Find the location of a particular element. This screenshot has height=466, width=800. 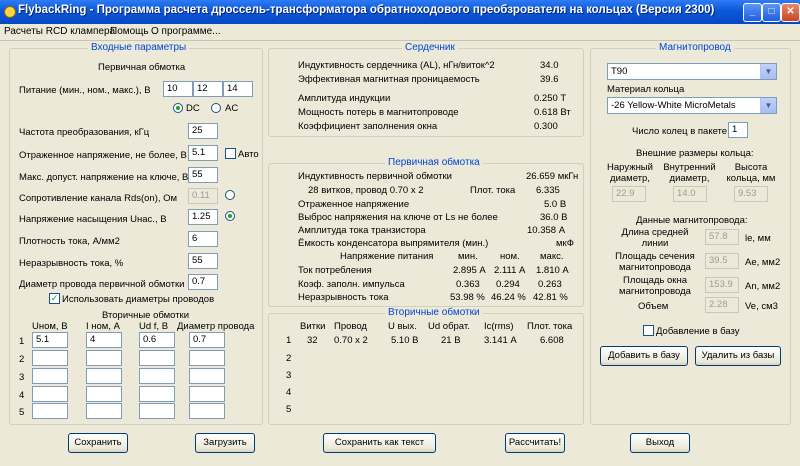

add-to-db-checkbox is located at coordinates (648, 330).